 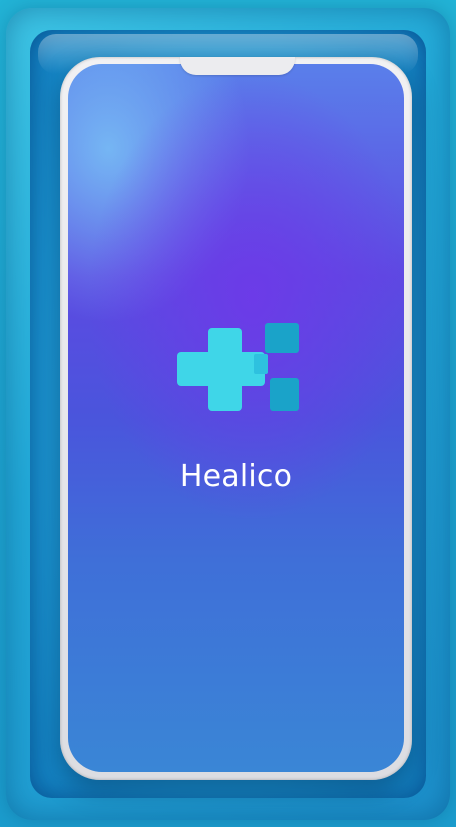 What do you see at coordinates (238, 367) in the screenshot?
I see `healico-logo-icon` at bounding box center [238, 367].